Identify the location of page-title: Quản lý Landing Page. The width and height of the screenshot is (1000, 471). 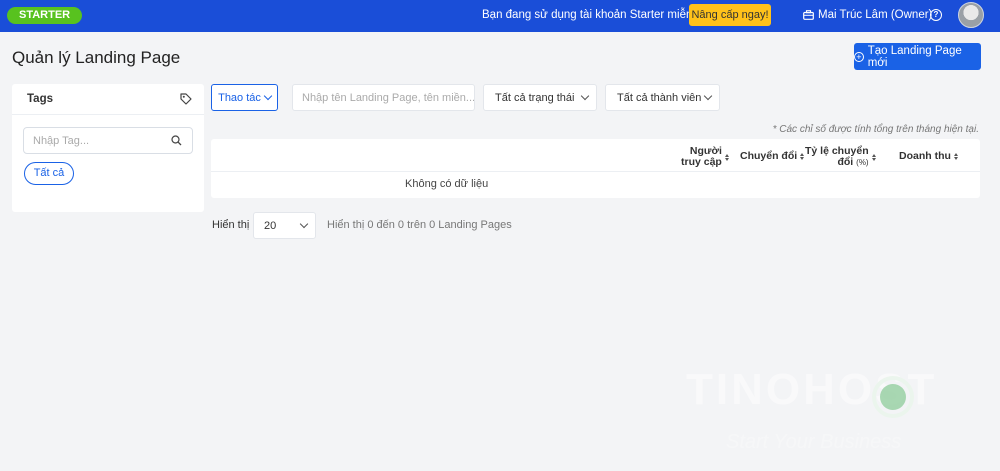
(96, 57).